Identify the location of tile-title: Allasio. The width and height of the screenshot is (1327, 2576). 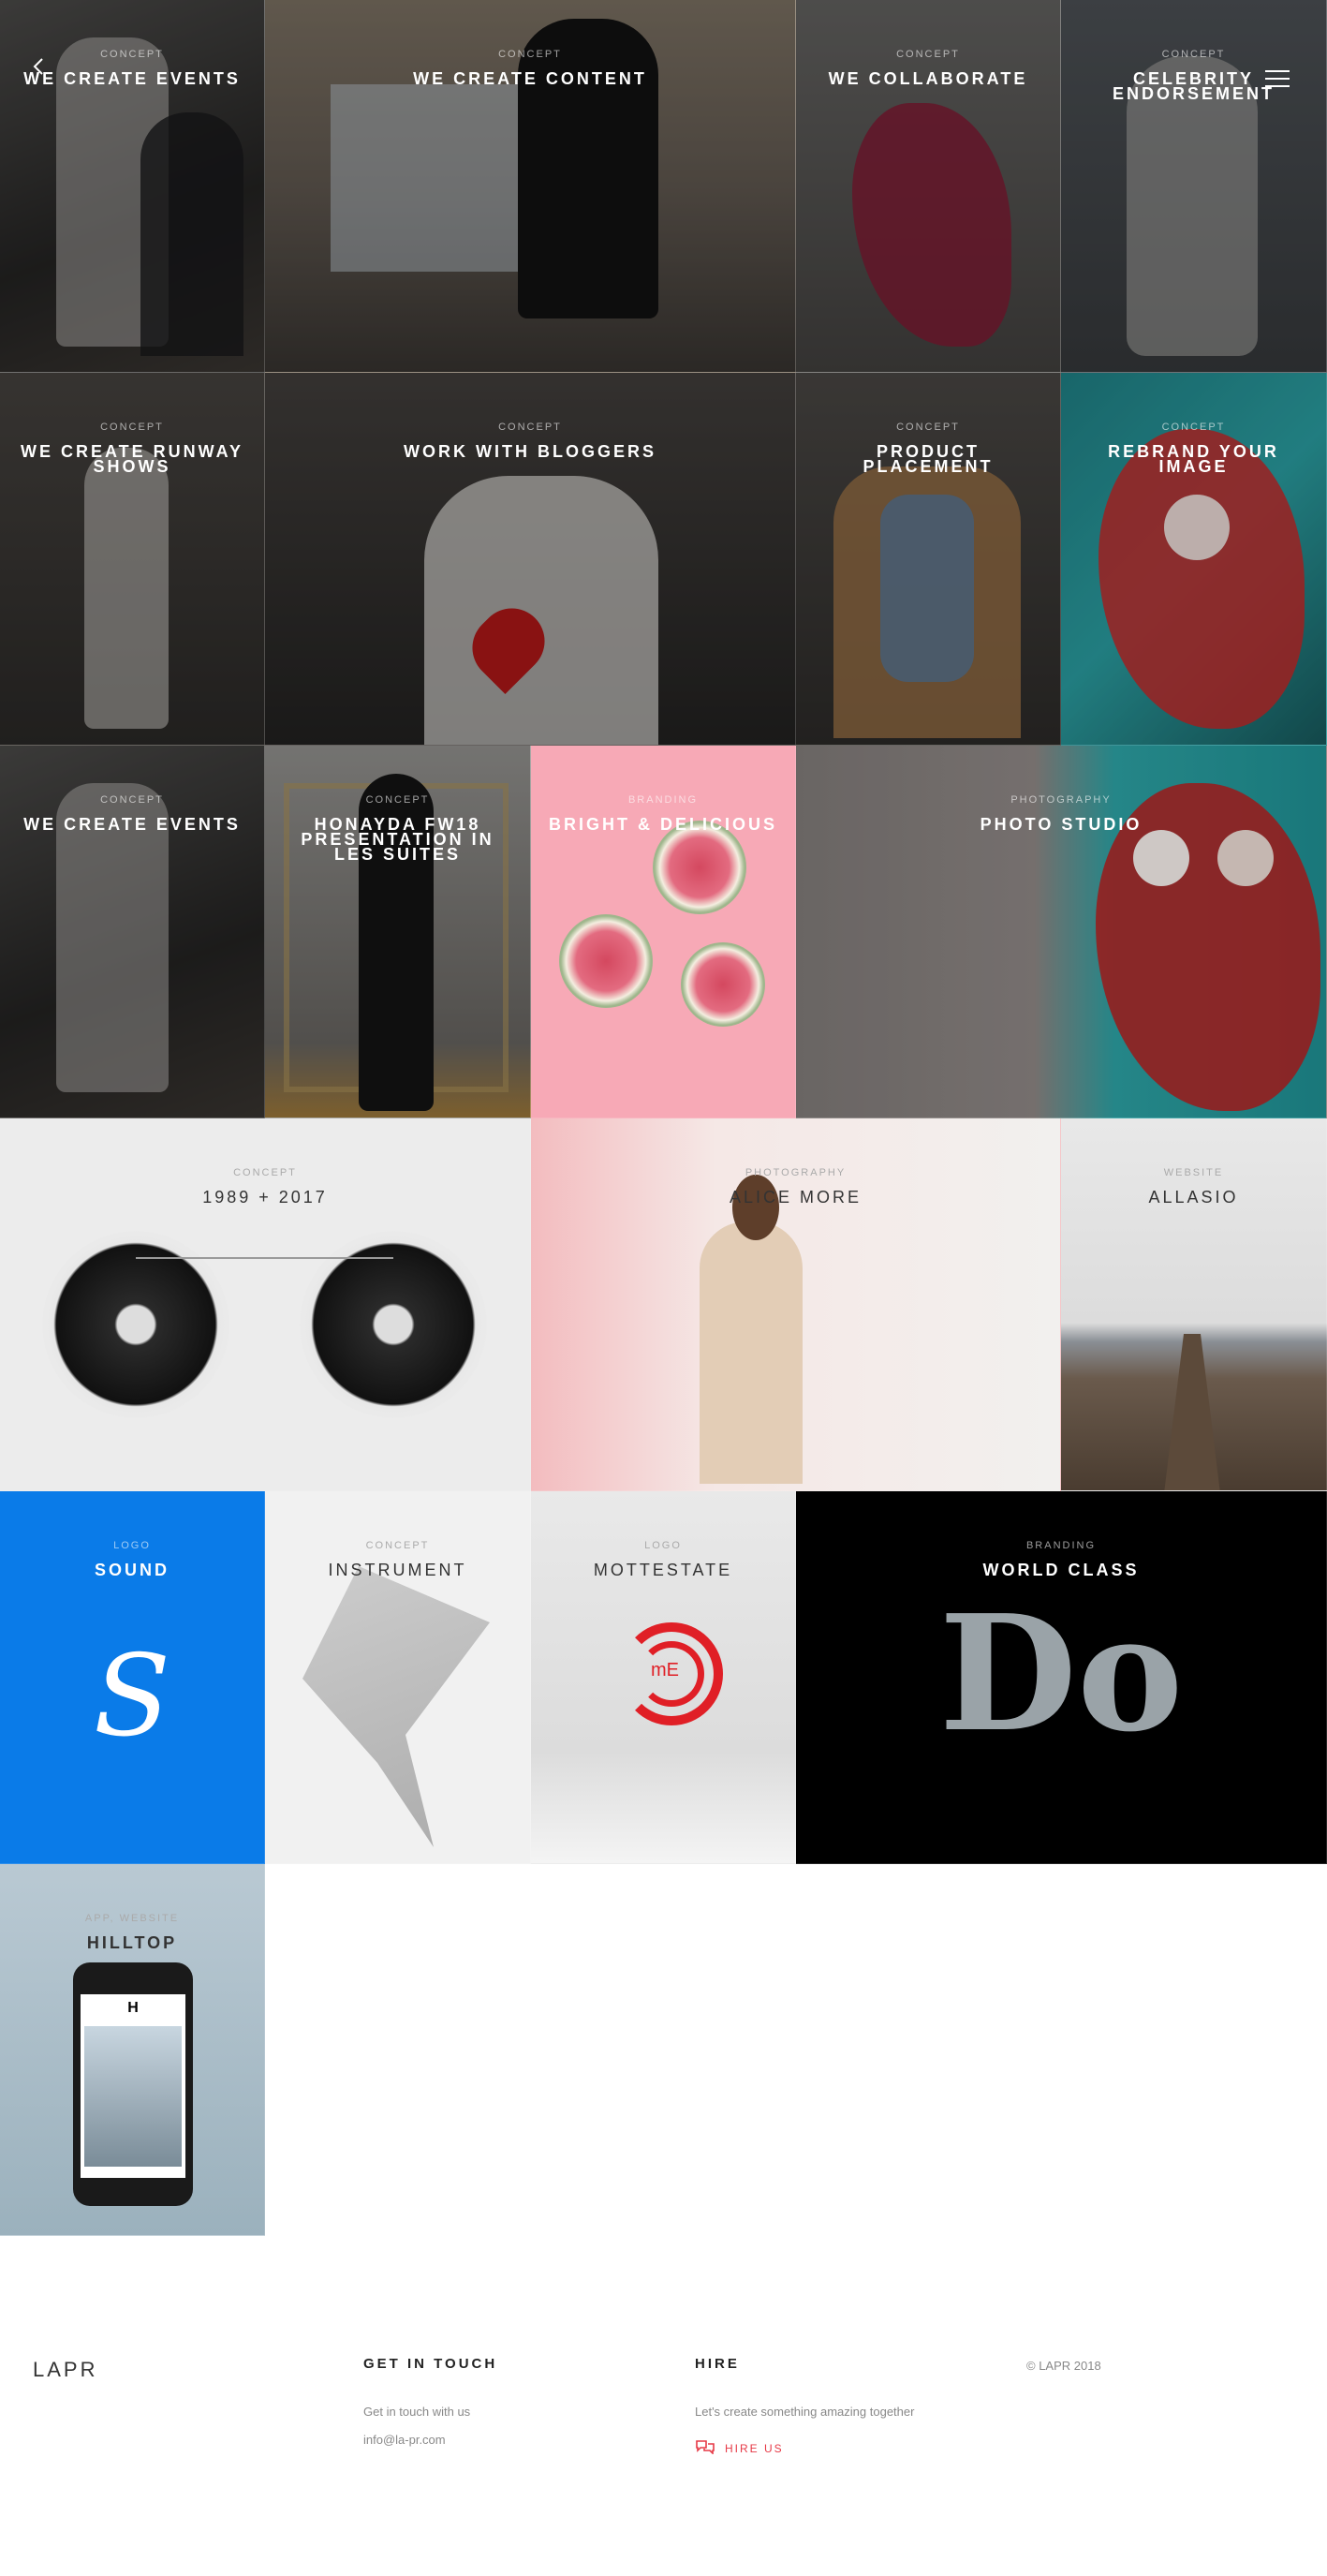
(1193, 1197).